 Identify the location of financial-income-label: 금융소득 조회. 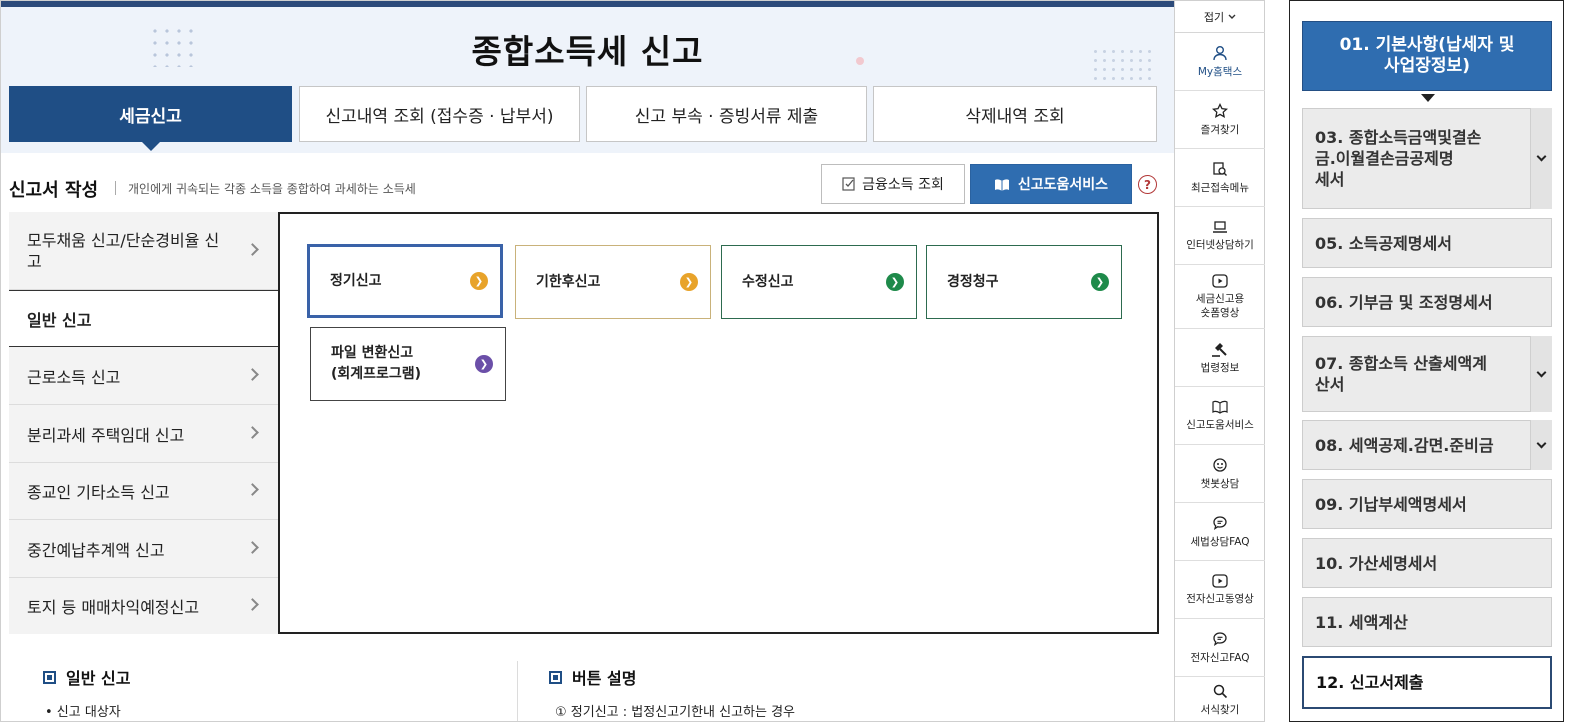
(903, 185).